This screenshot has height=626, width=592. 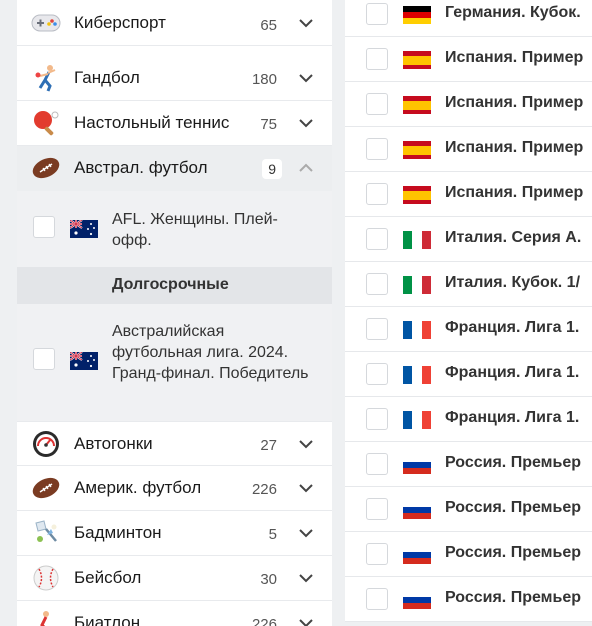 What do you see at coordinates (152, 122) in the screenshot?
I see `sport-name: Настольный теннис` at bounding box center [152, 122].